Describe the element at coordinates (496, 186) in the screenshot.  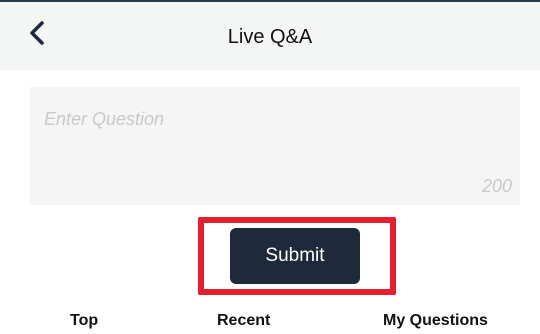
I see `character-limit-counter: 200` at that location.